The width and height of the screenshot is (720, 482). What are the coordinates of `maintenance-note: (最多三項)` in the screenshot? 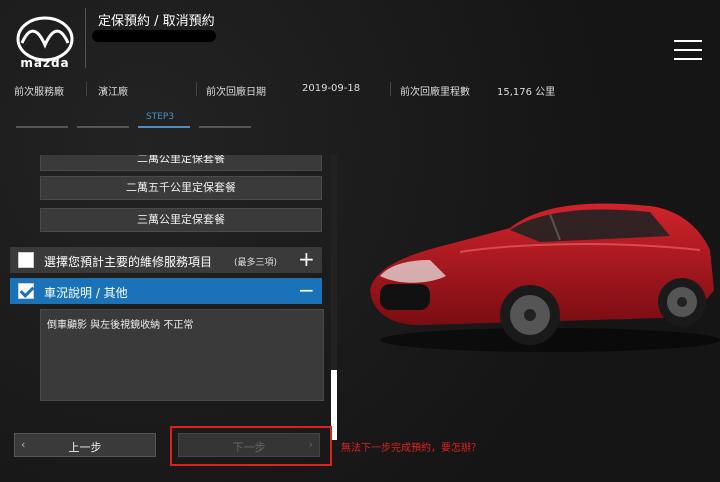 It's located at (256, 263).